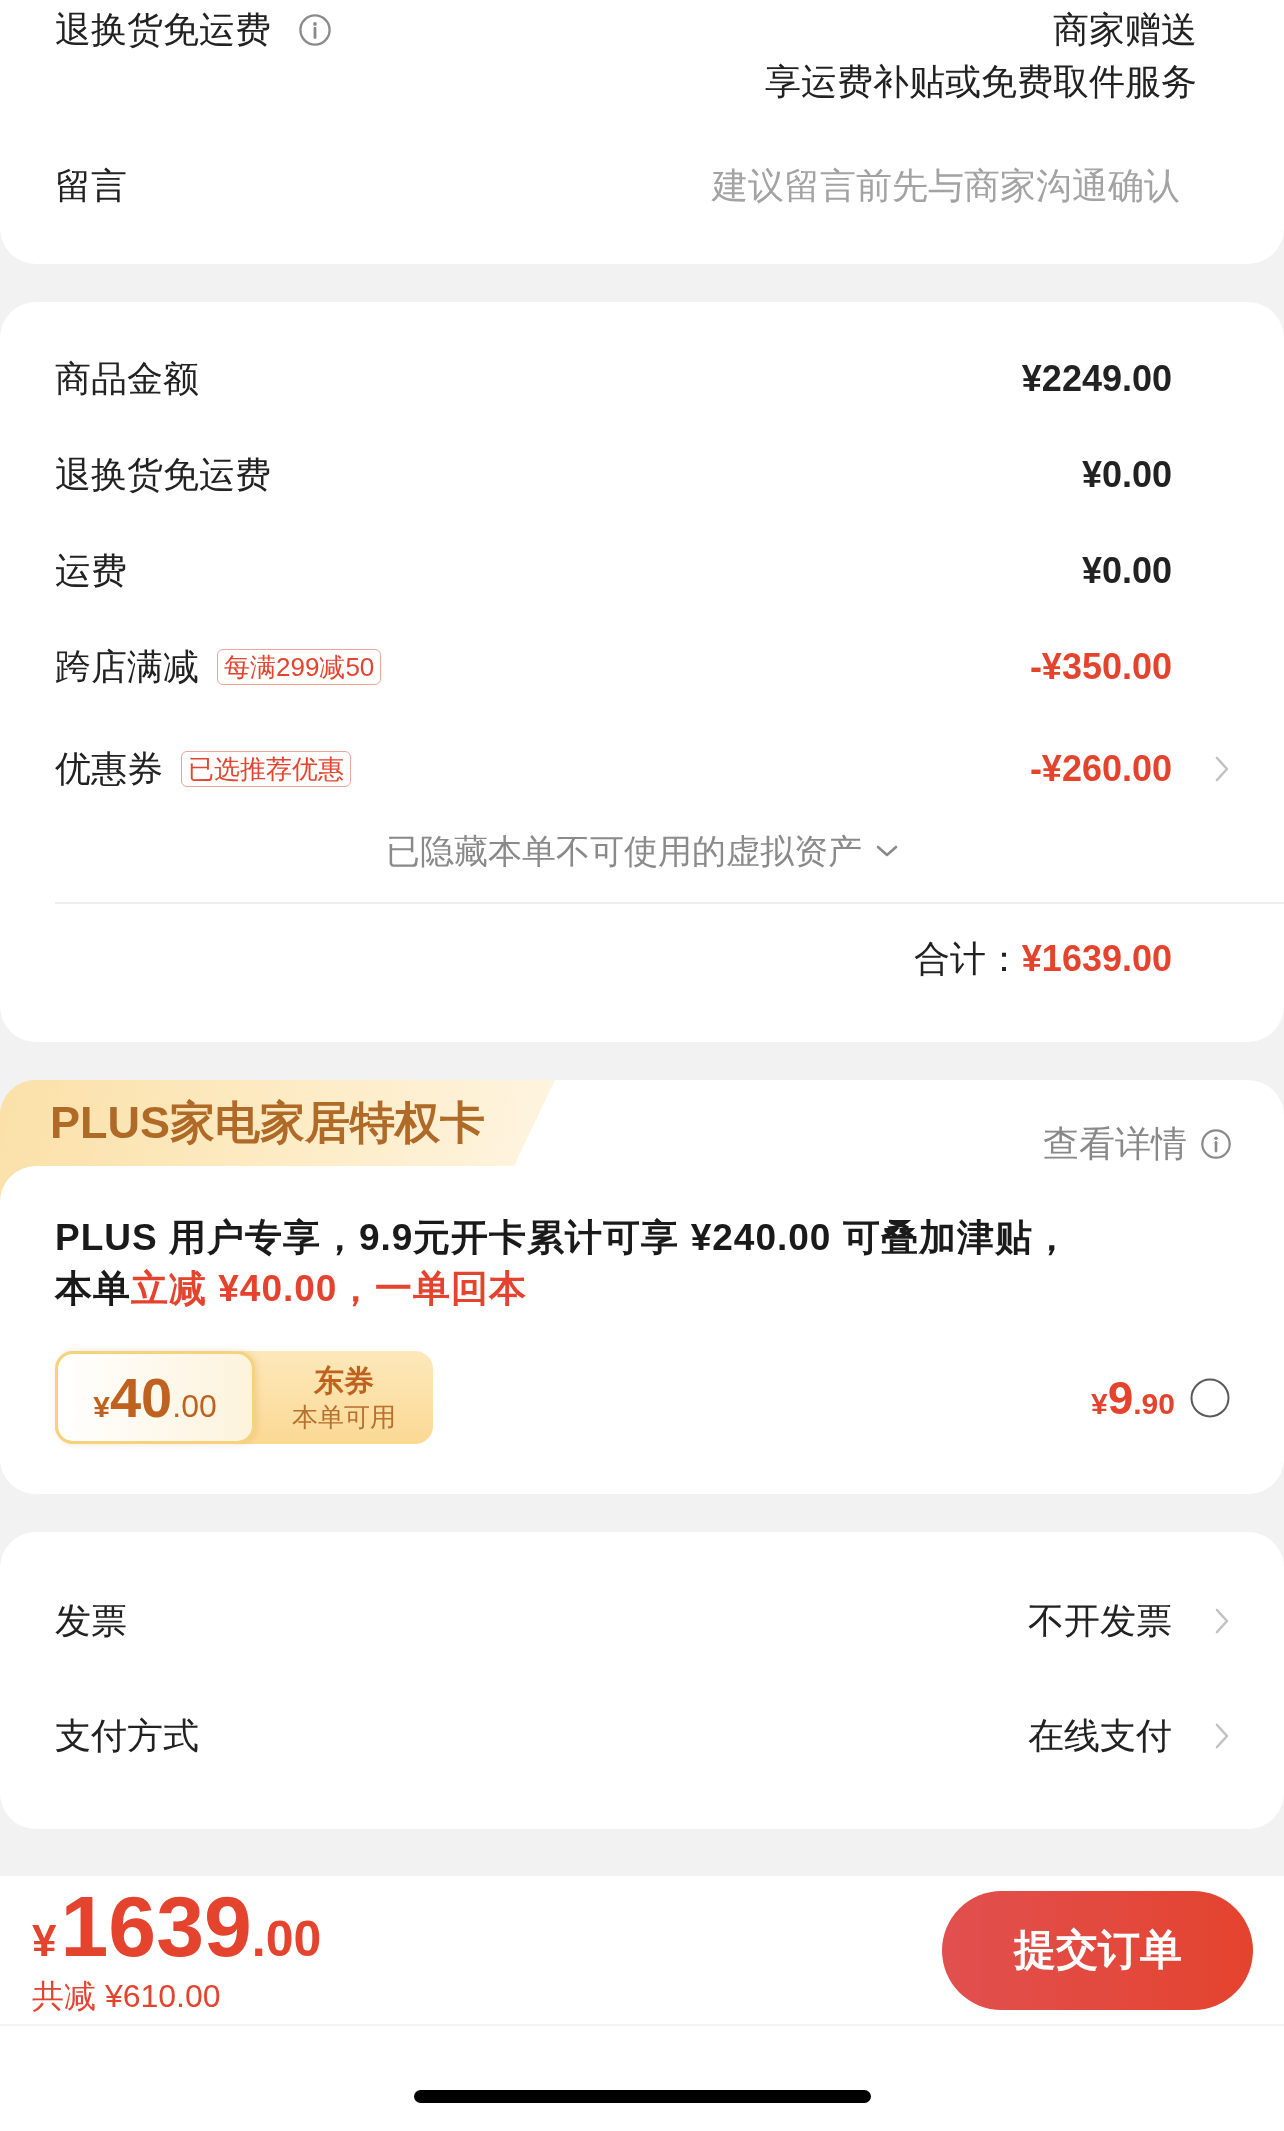  What do you see at coordinates (1100, 667) in the screenshot?
I see `row-value: -¥350.00` at bounding box center [1100, 667].